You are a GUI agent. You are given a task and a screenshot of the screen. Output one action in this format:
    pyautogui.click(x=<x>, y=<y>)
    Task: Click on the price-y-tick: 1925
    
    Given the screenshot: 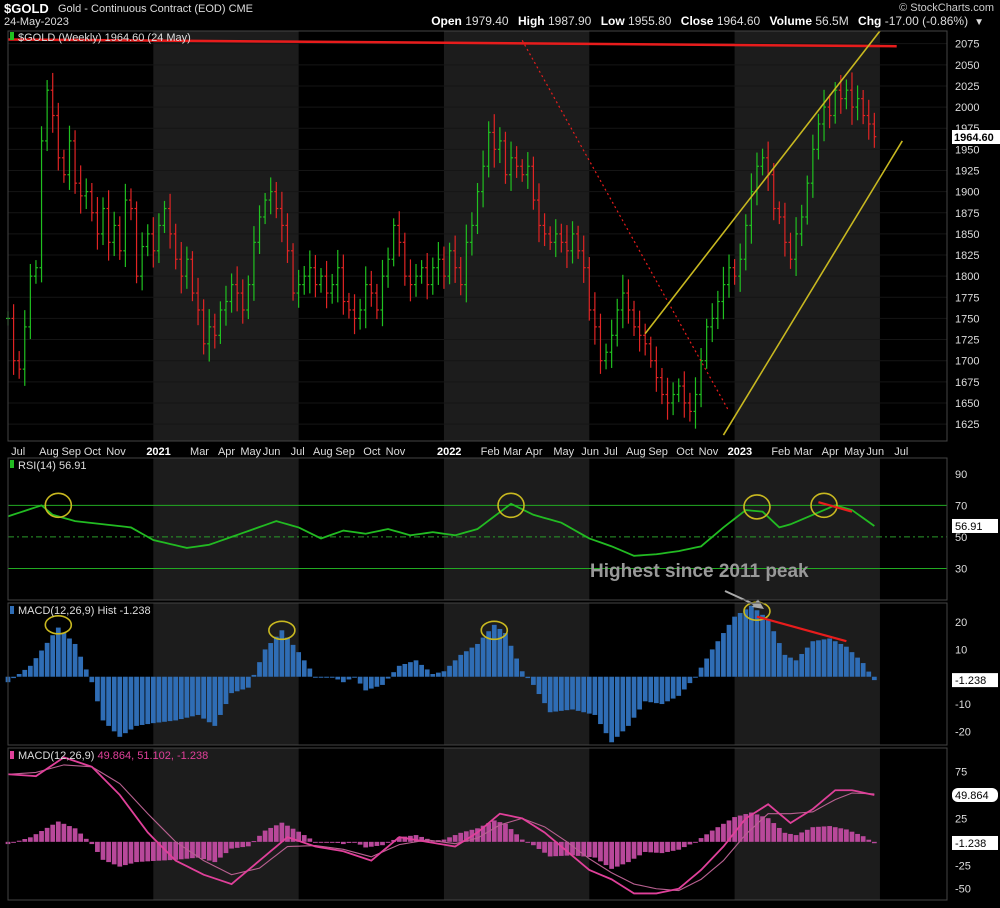 What is the action you would take?
    pyautogui.click(x=967, y=171)
    